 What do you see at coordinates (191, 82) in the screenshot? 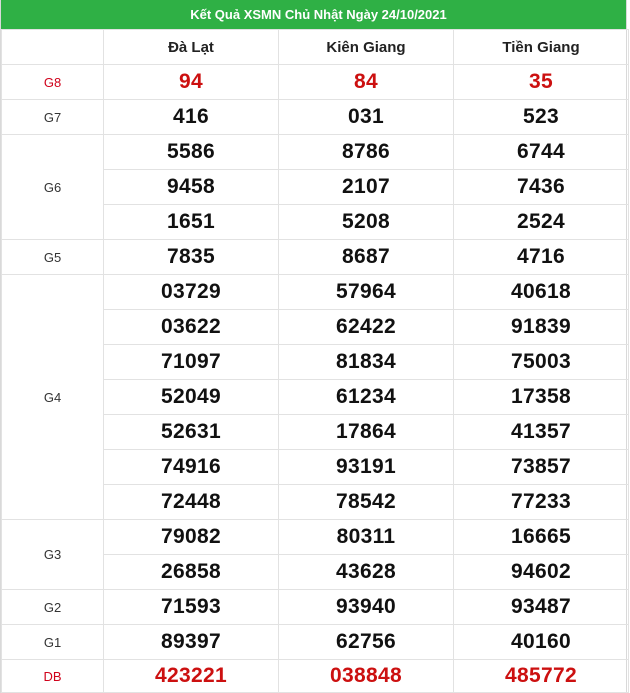
I see `result-number: 94` at bounding box center [191, 82].